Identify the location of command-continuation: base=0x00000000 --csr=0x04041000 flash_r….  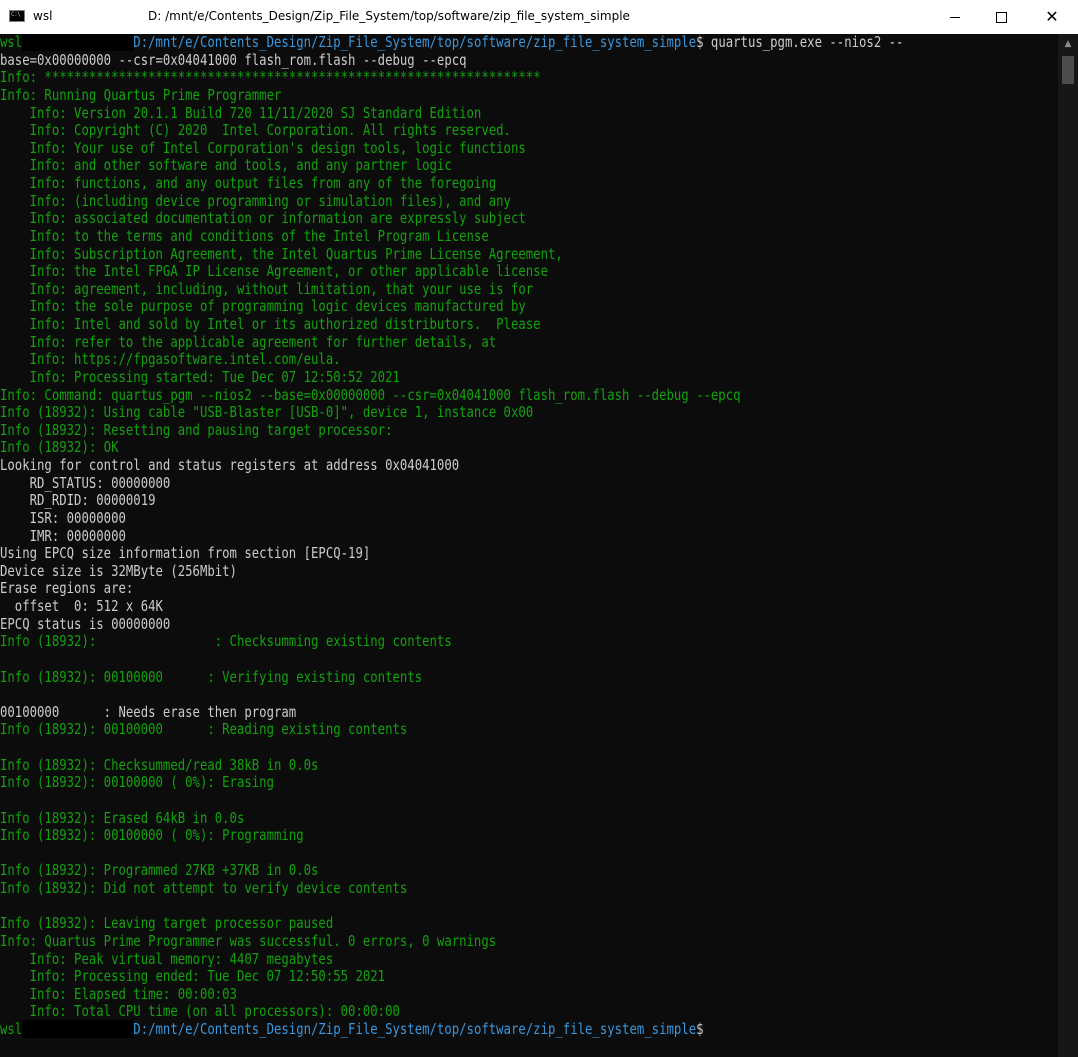
(233, 59).